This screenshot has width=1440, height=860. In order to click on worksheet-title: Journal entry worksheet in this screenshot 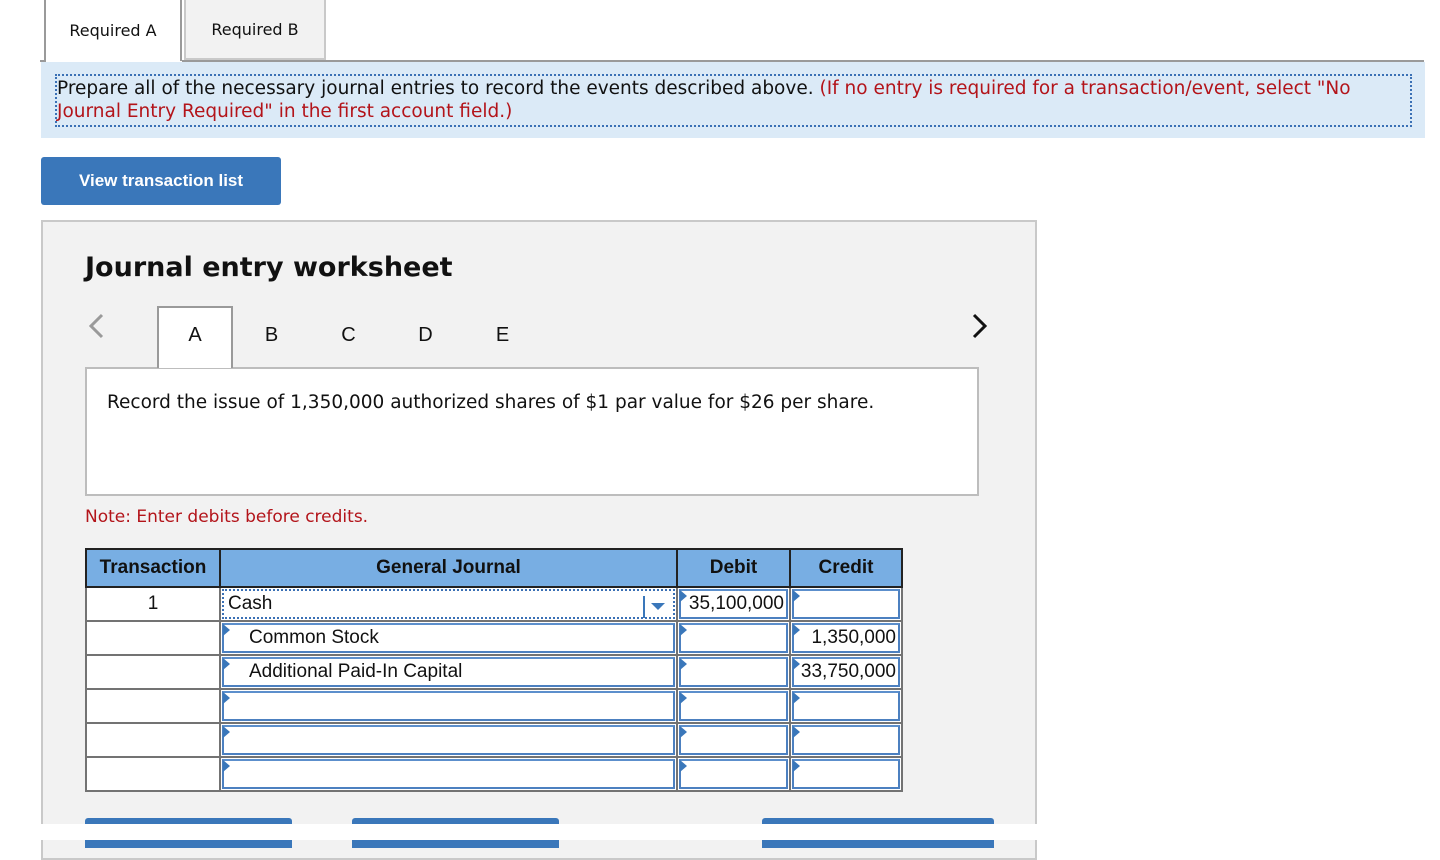, I will do `click(269, 267)`.